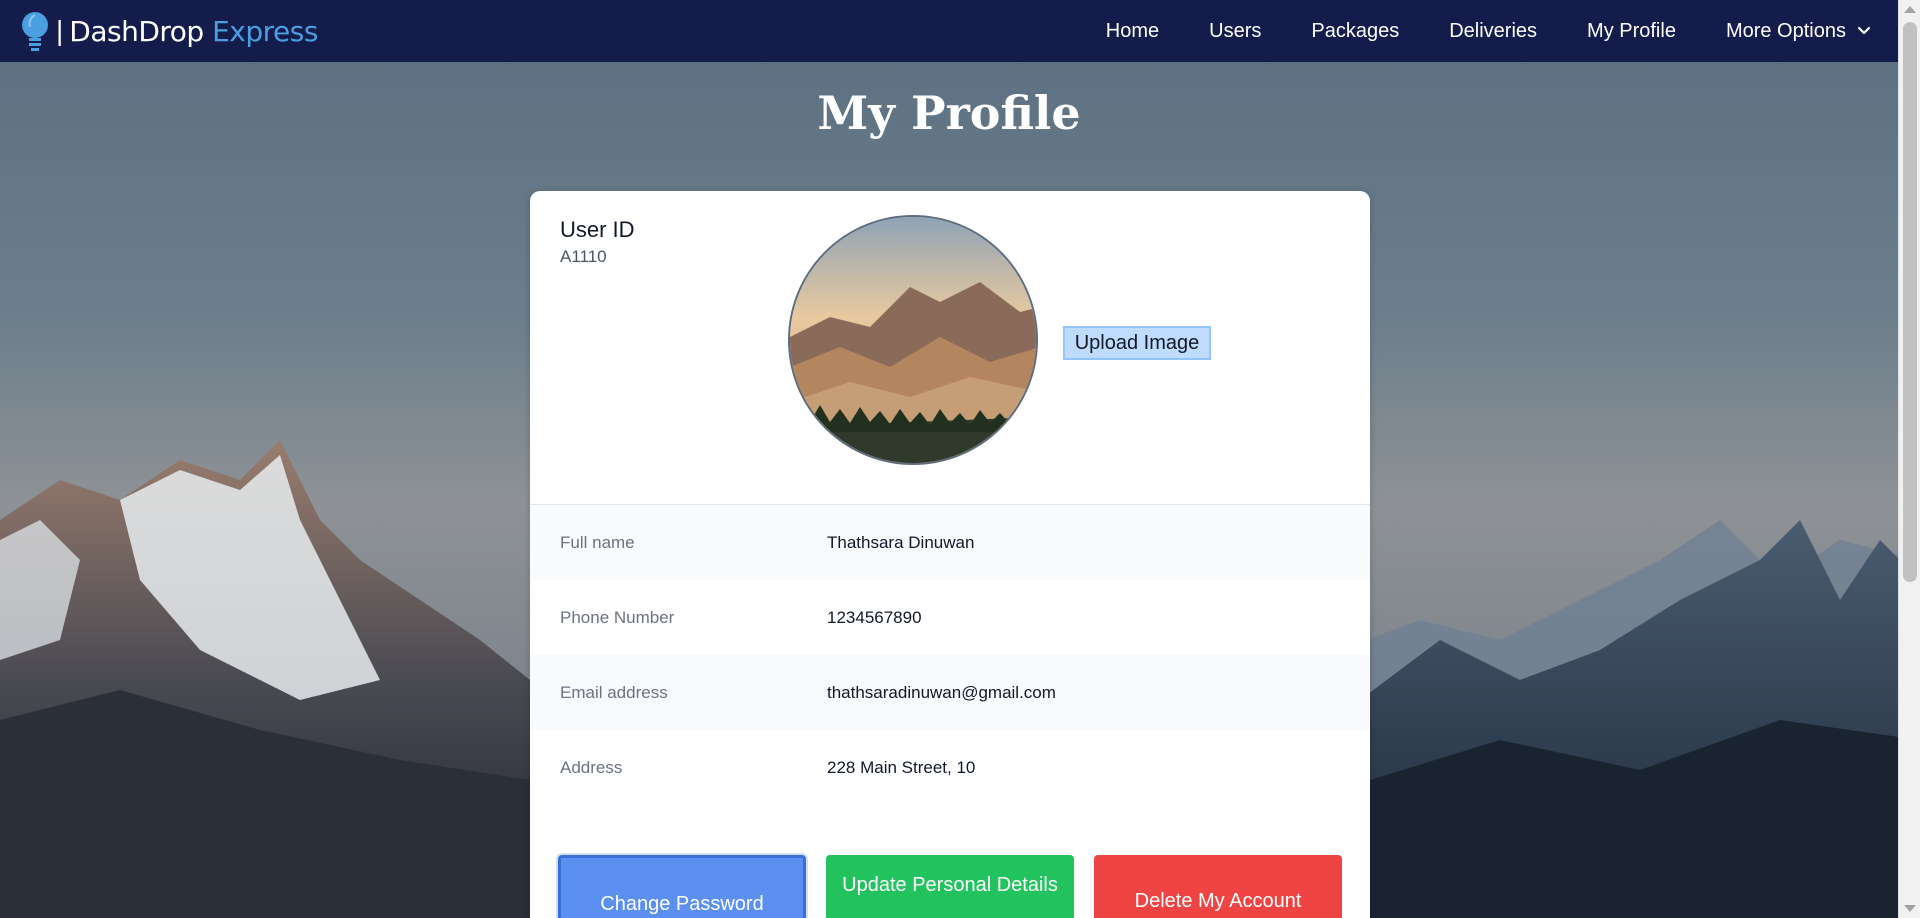 The height and width of the screenshot is (918, 1920). I want to click on chevron-down-icon, so click(1864, 30).